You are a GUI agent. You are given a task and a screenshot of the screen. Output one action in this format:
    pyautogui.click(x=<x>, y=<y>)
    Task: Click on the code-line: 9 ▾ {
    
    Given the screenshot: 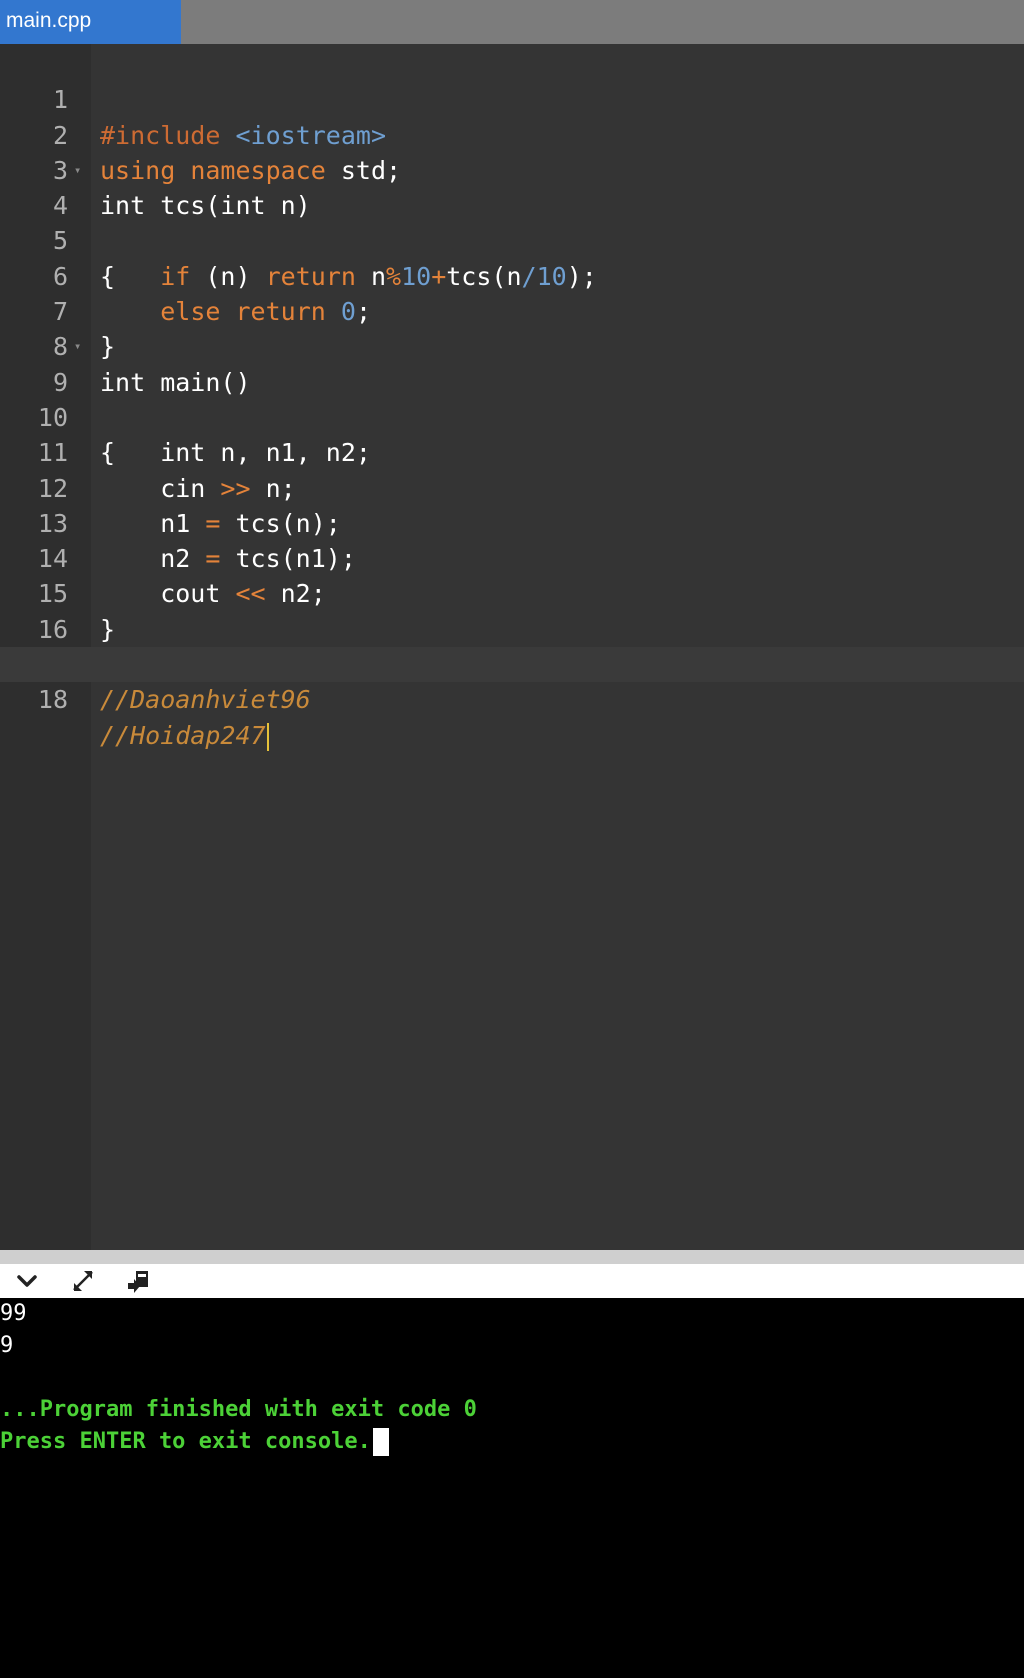 What is the action you would take?
    pyautogui.click(x=512, y=398)
    